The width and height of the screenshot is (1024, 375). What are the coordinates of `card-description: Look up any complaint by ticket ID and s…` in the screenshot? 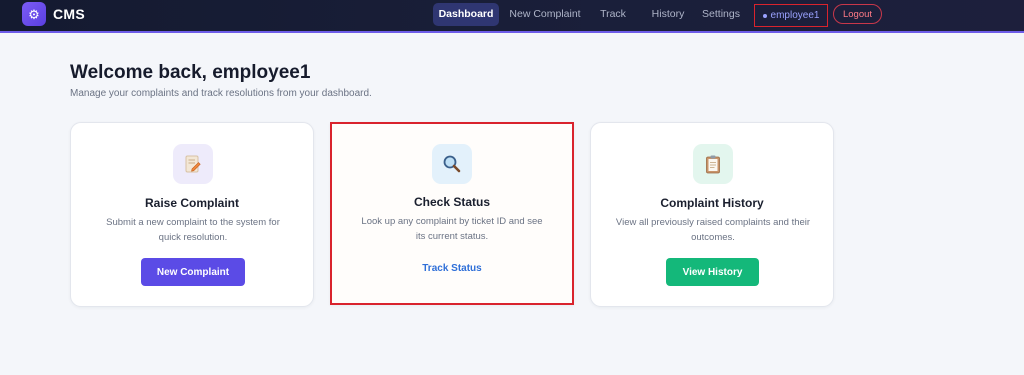 It's located at (452, 229).